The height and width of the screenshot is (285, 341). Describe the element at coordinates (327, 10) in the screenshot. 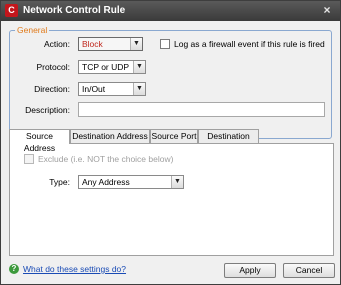

I see `close-icon: ×` at that location.